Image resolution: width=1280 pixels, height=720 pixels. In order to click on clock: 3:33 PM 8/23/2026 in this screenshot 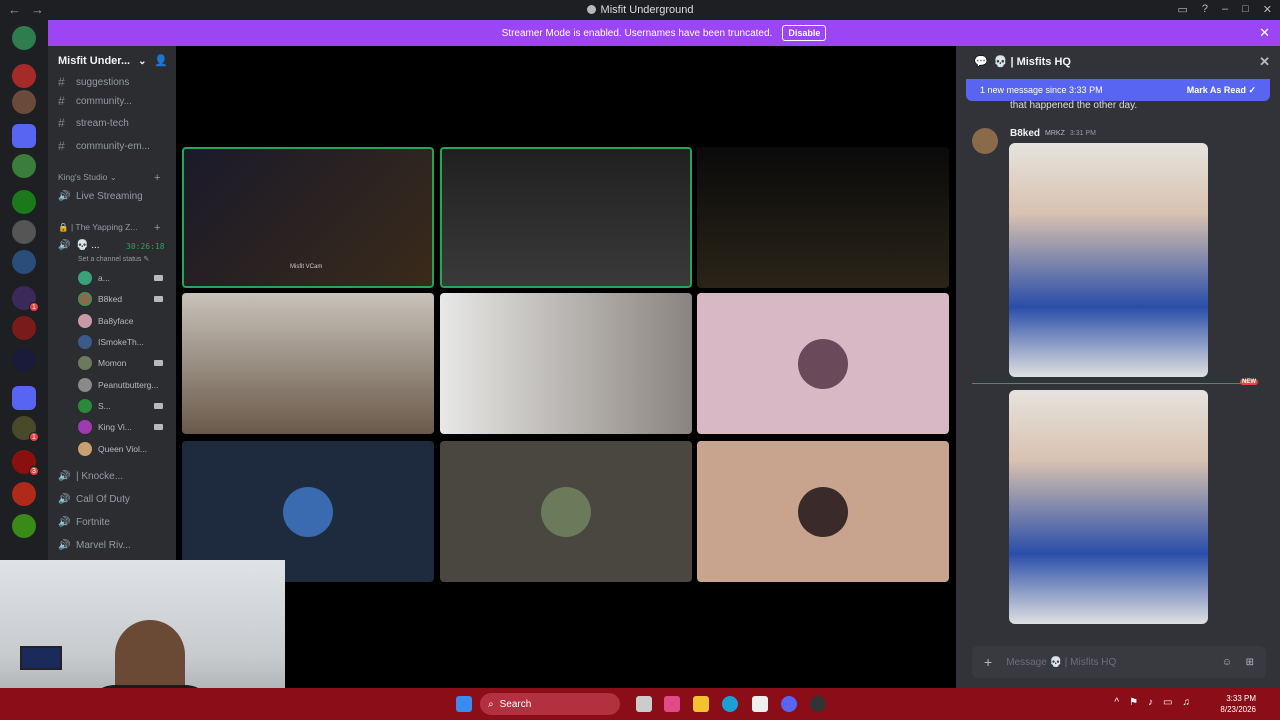, I will do `click(1238, 704)`.